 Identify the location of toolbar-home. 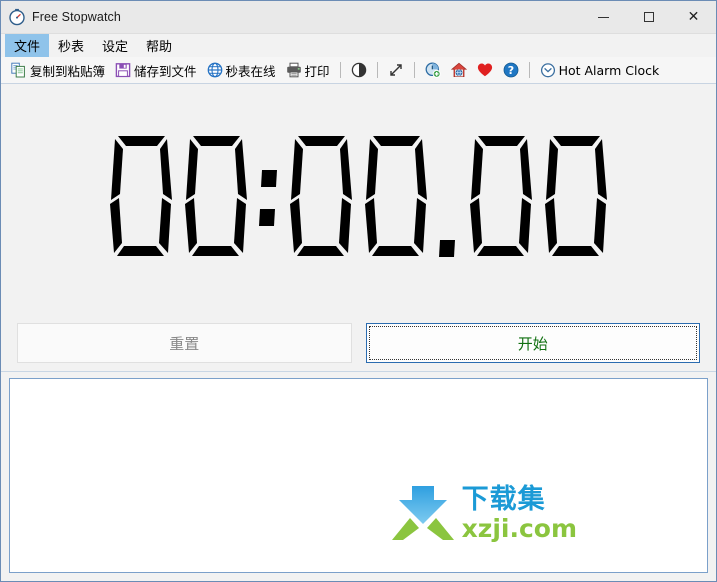
(459, 70).